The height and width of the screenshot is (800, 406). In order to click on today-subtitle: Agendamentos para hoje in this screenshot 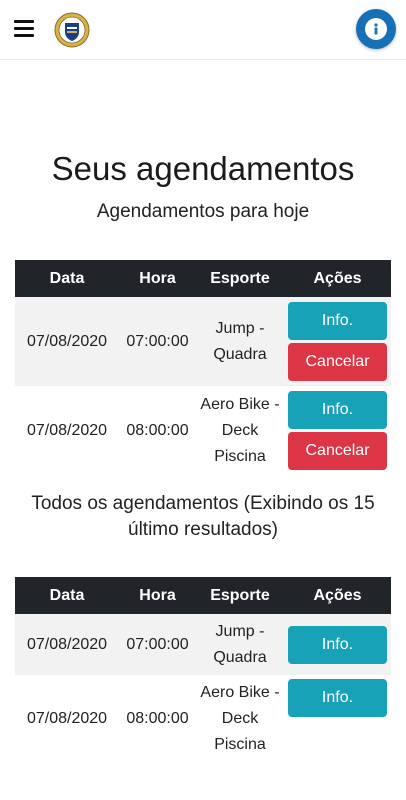, I will do `click(203, 211)`.